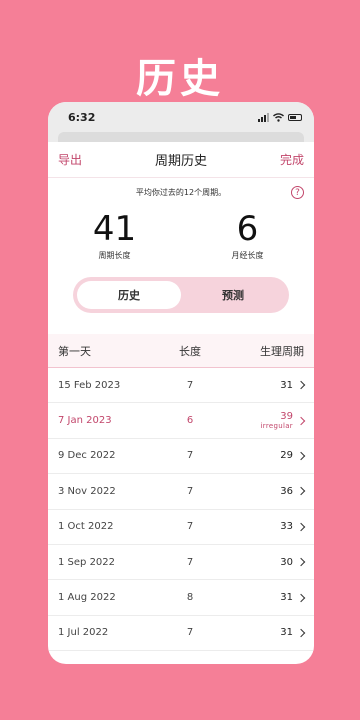 This screenshot has height=720, width=360. I want to click on row-date: 1 Oct 2022, so click(86, 527).